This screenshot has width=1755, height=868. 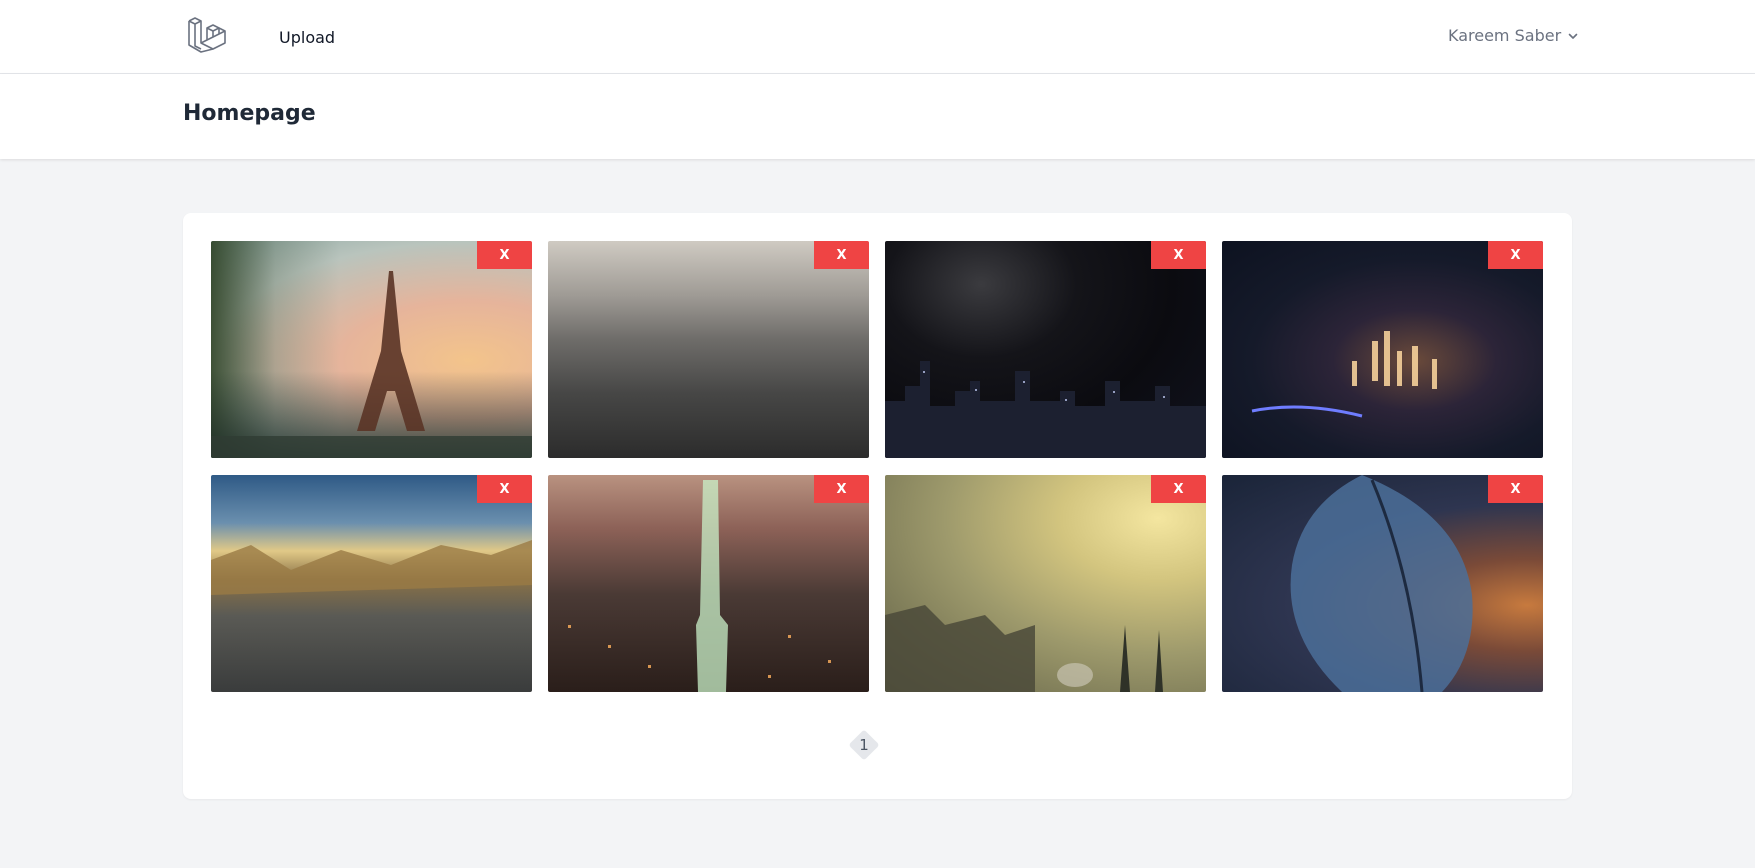 I want to click on city-lights-icon, so click(x=1344, y=374).